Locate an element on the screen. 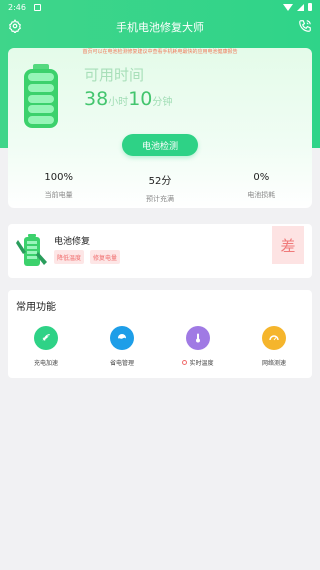 This screenshot has width=320, height=570. signal-icon is located at coordinates (300, 7).